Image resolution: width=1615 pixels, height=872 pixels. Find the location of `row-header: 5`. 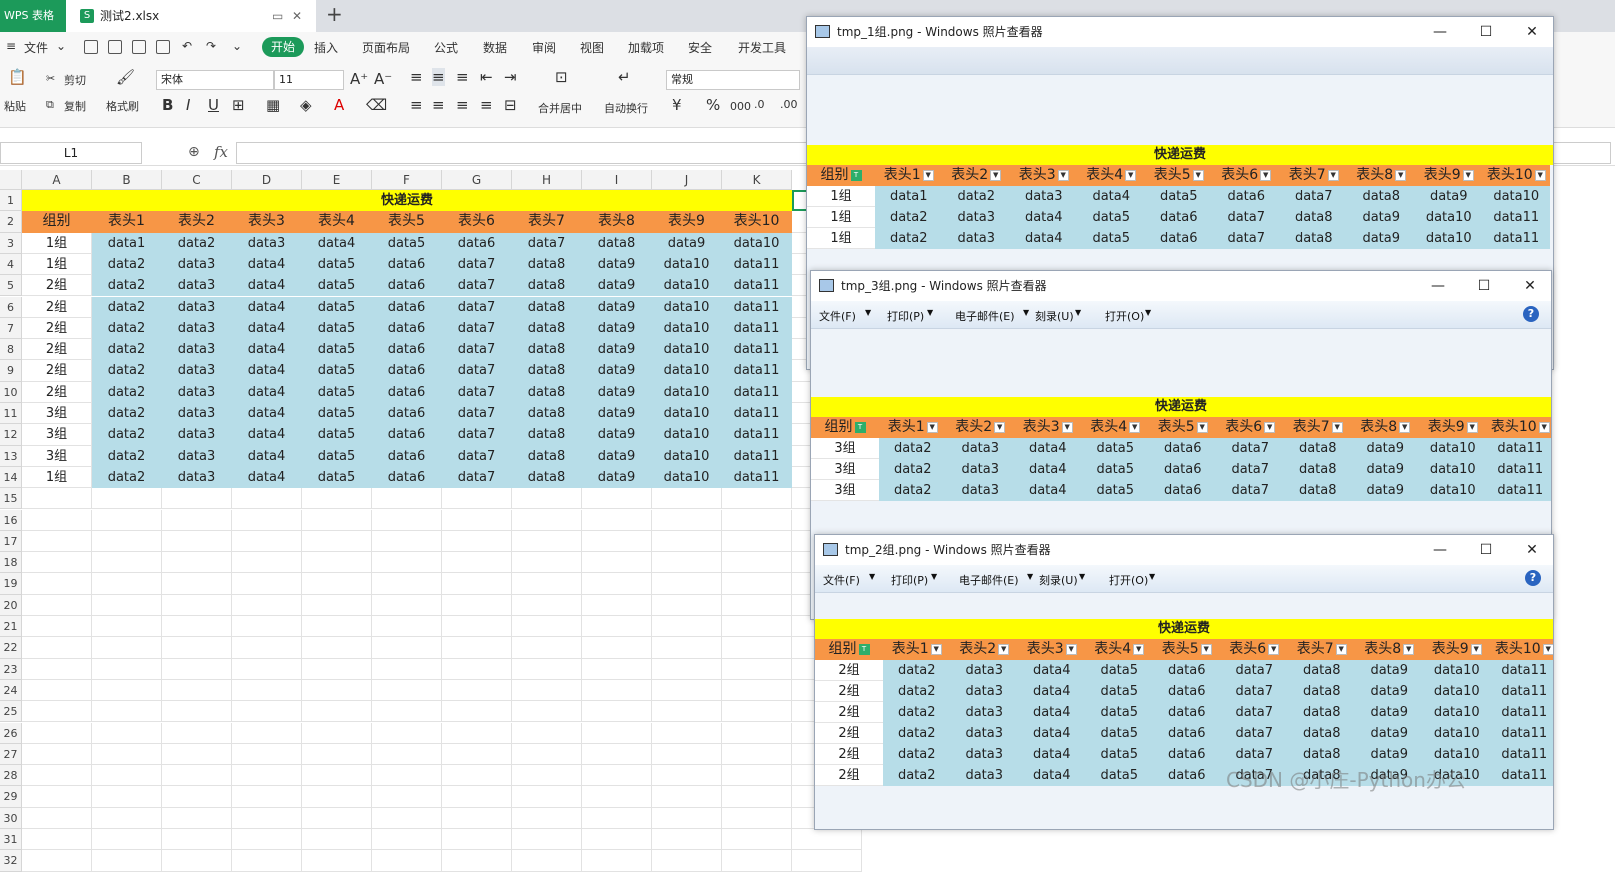

row-header: 5 is located at coordinates (11, 286).